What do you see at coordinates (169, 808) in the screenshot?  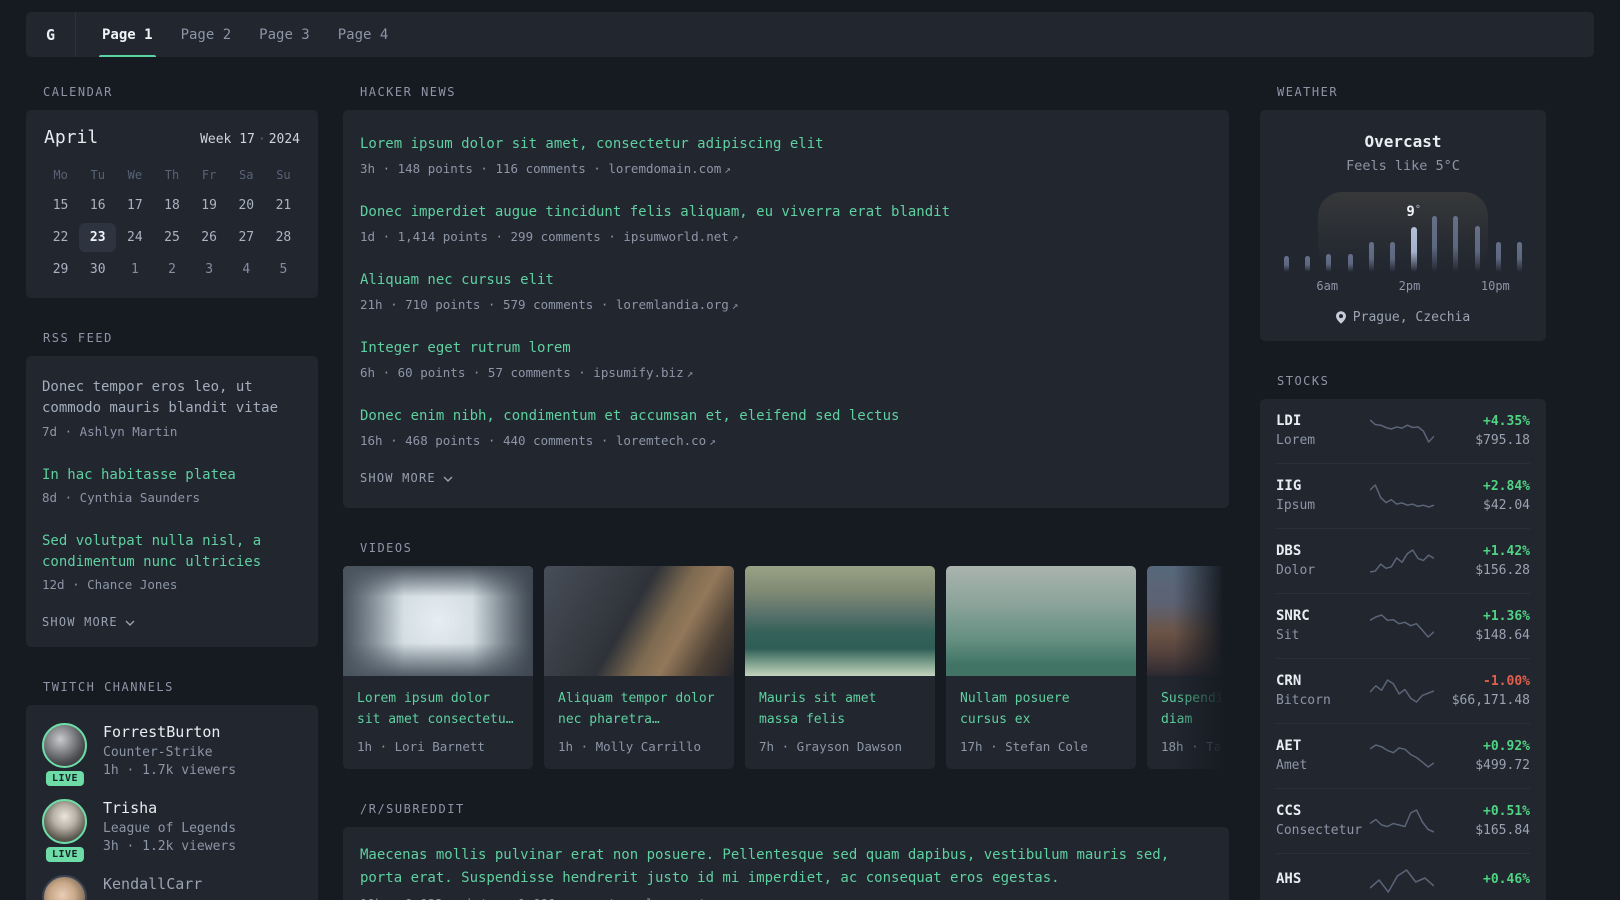 I see `twitch-channel-name: Trisha` at bounding box center [169, 808].